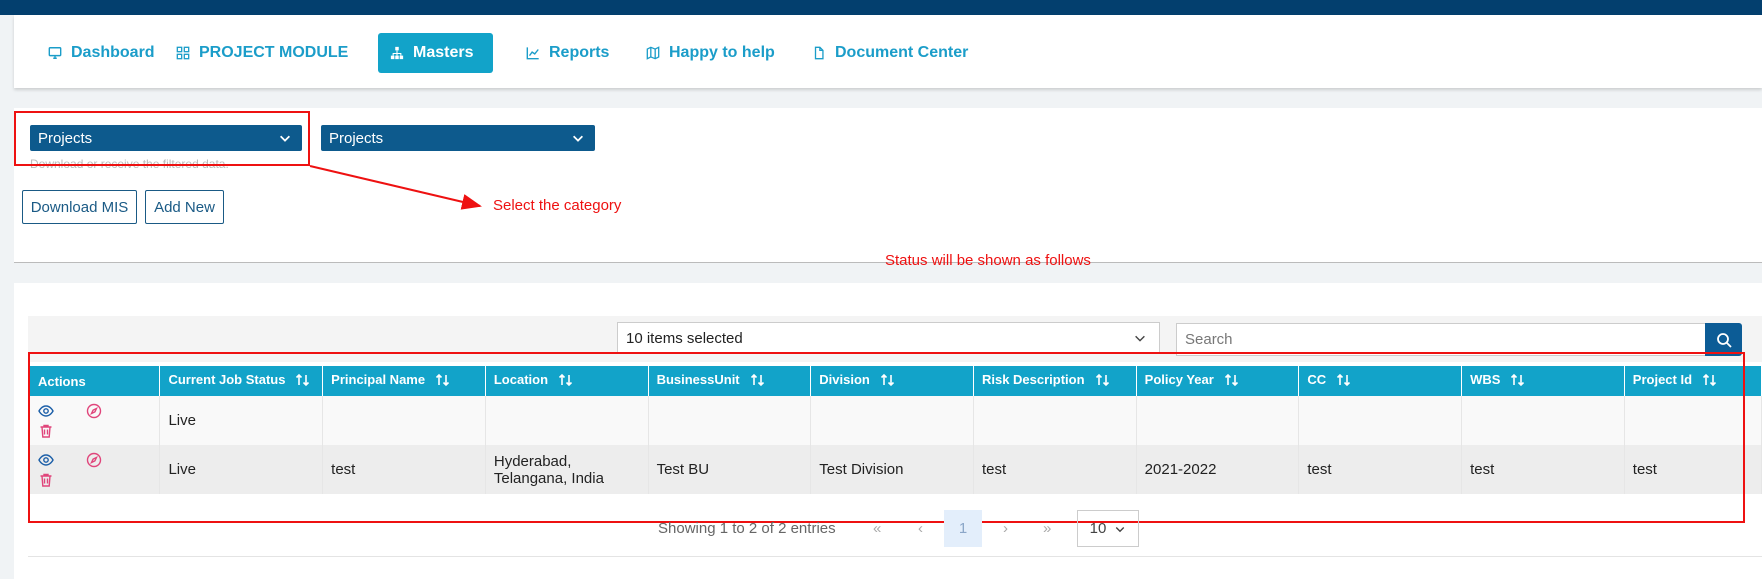 Image resolution: width=1762 pixels, height=579 pixels. I want to click on nav-reports-label: Reports, so click(579, 52).